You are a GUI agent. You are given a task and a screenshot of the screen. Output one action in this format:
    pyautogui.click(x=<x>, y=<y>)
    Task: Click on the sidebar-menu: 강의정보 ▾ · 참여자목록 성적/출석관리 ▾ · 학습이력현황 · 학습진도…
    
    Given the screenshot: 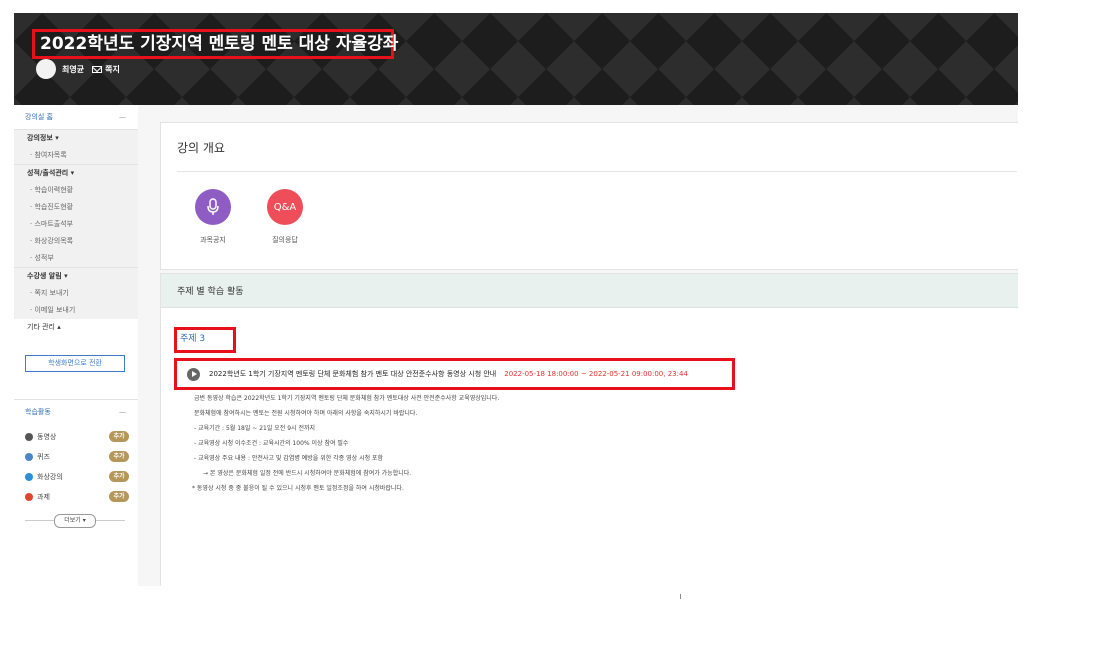 What is the action you would take?
    pyautogui.click(x=76, y=224)
    